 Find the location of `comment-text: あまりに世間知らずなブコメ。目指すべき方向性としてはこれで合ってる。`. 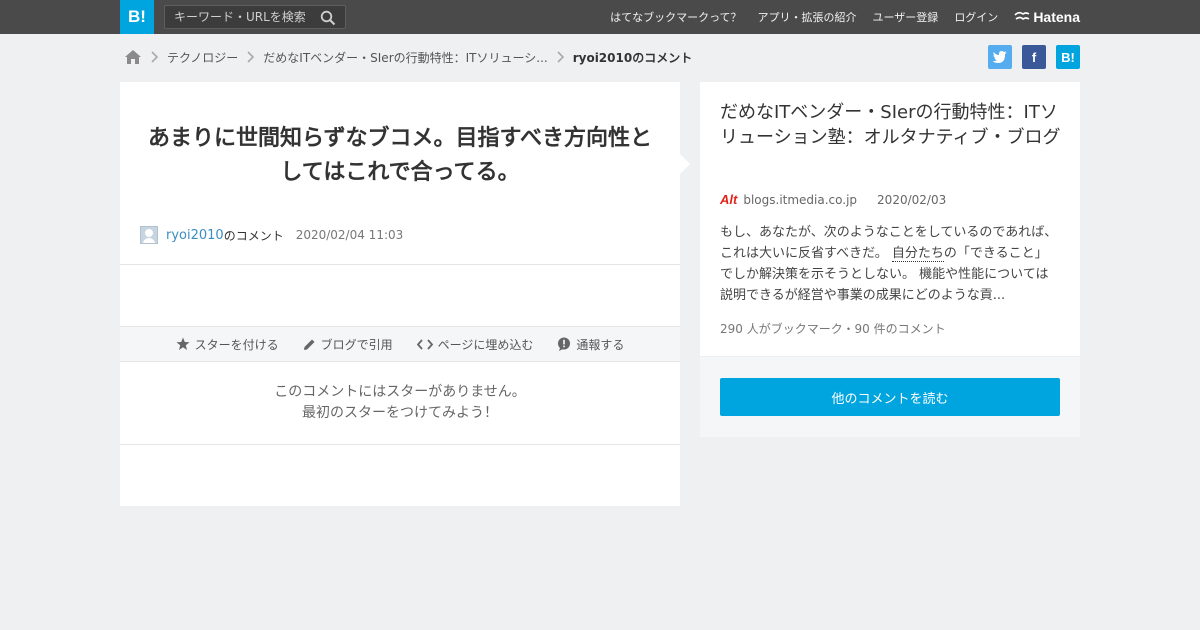

comment-text: あまりに世間知らずなブコメ。目指すべき方向性としてはこれで合ってる。 is located at coordinates (400, 155).